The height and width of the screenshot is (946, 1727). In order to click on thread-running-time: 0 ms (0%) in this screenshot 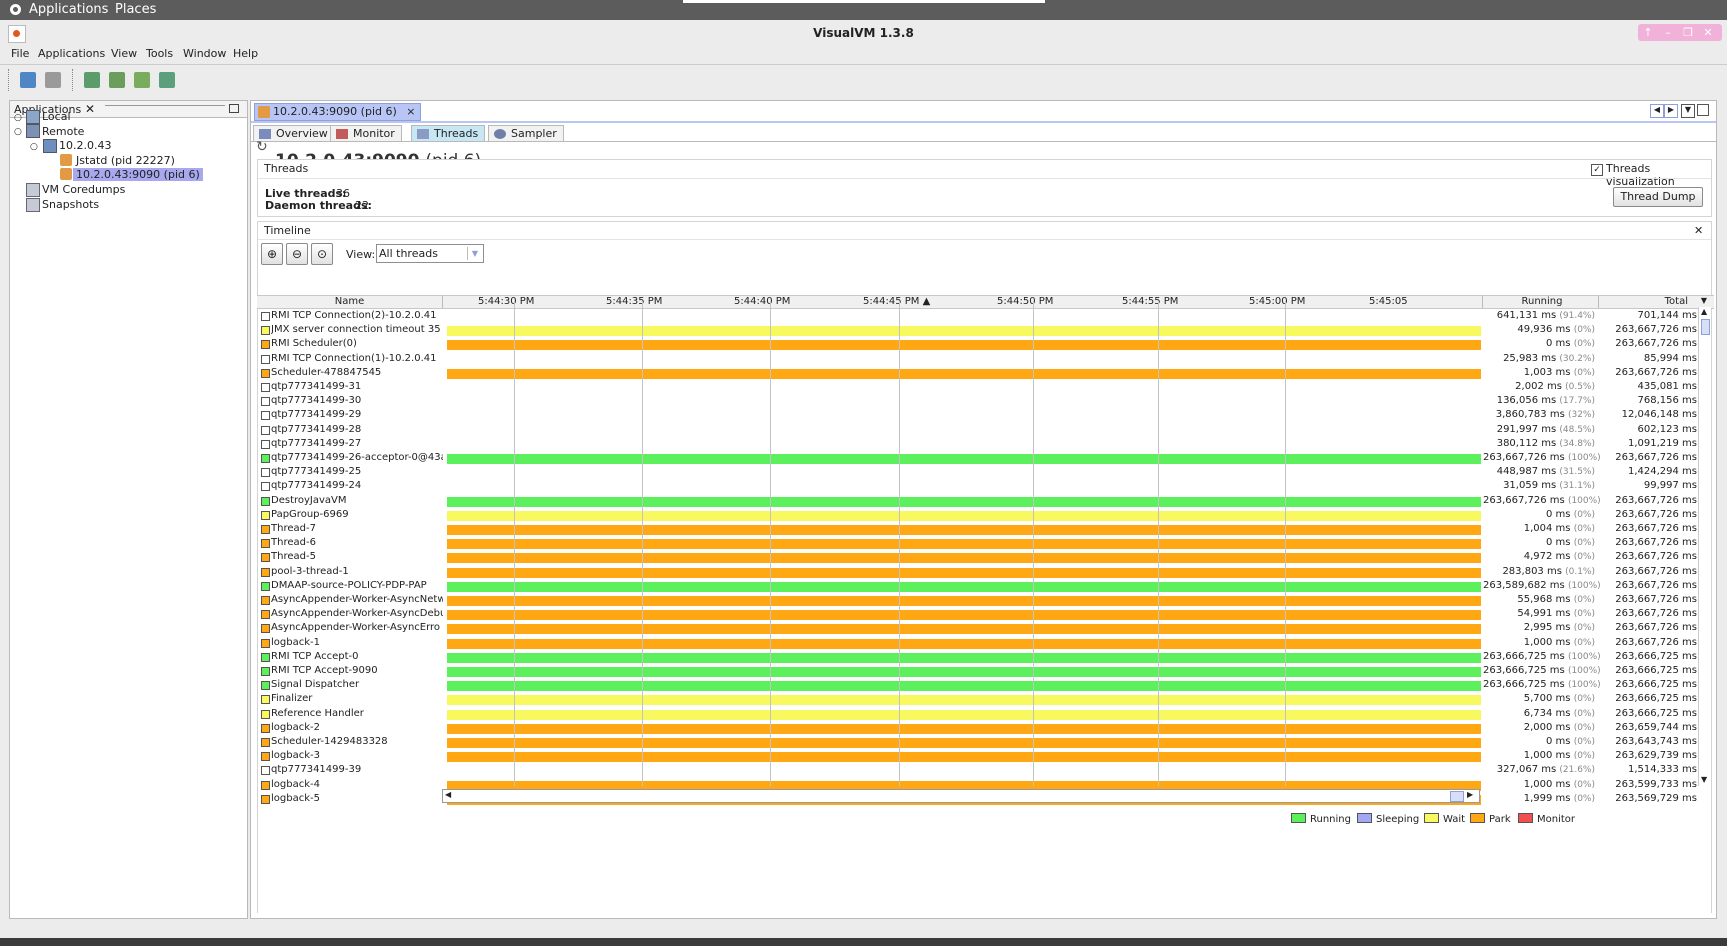, I will do `click(1539, 542)`.